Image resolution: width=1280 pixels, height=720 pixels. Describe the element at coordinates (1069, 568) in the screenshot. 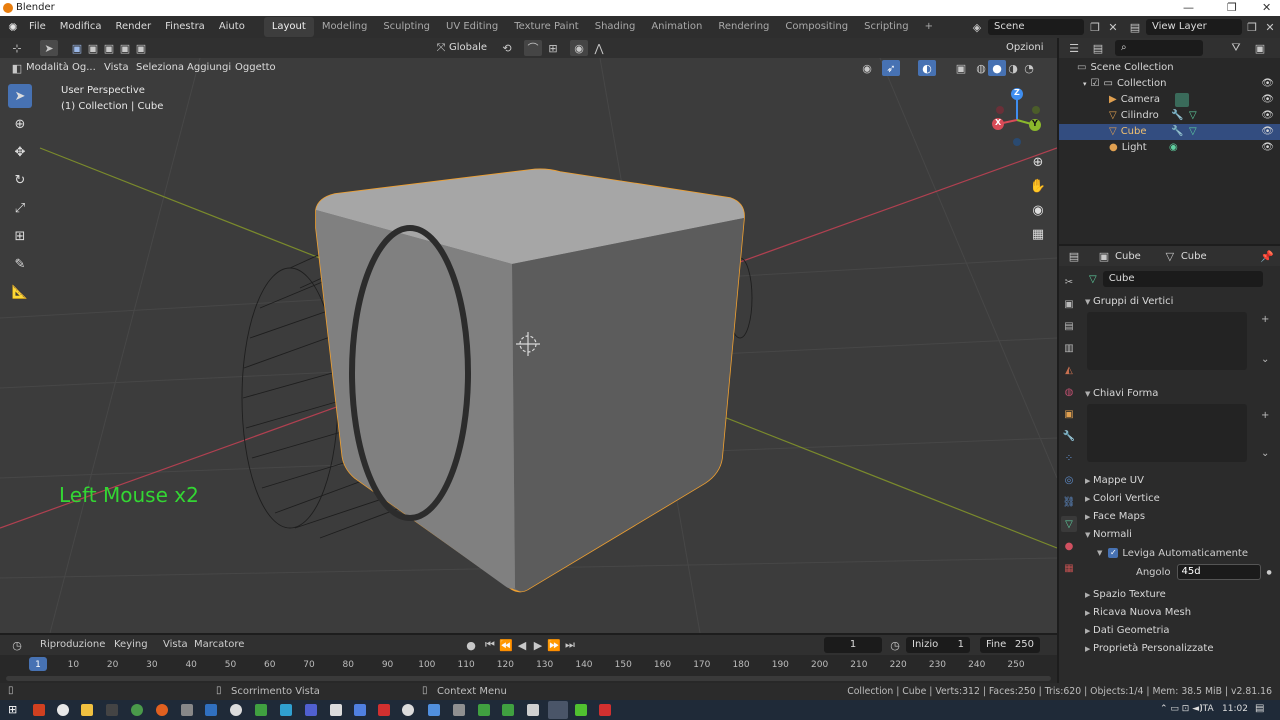

I see `texture-tab-icon: ▦` at that location.